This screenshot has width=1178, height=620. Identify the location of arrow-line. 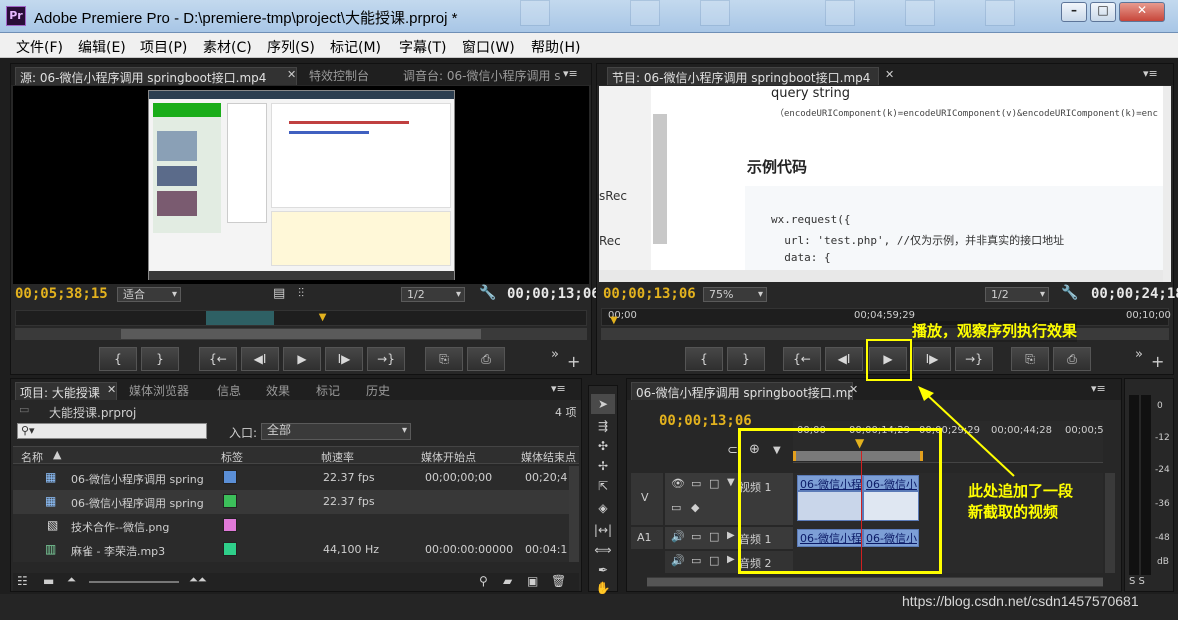
(969, 434).